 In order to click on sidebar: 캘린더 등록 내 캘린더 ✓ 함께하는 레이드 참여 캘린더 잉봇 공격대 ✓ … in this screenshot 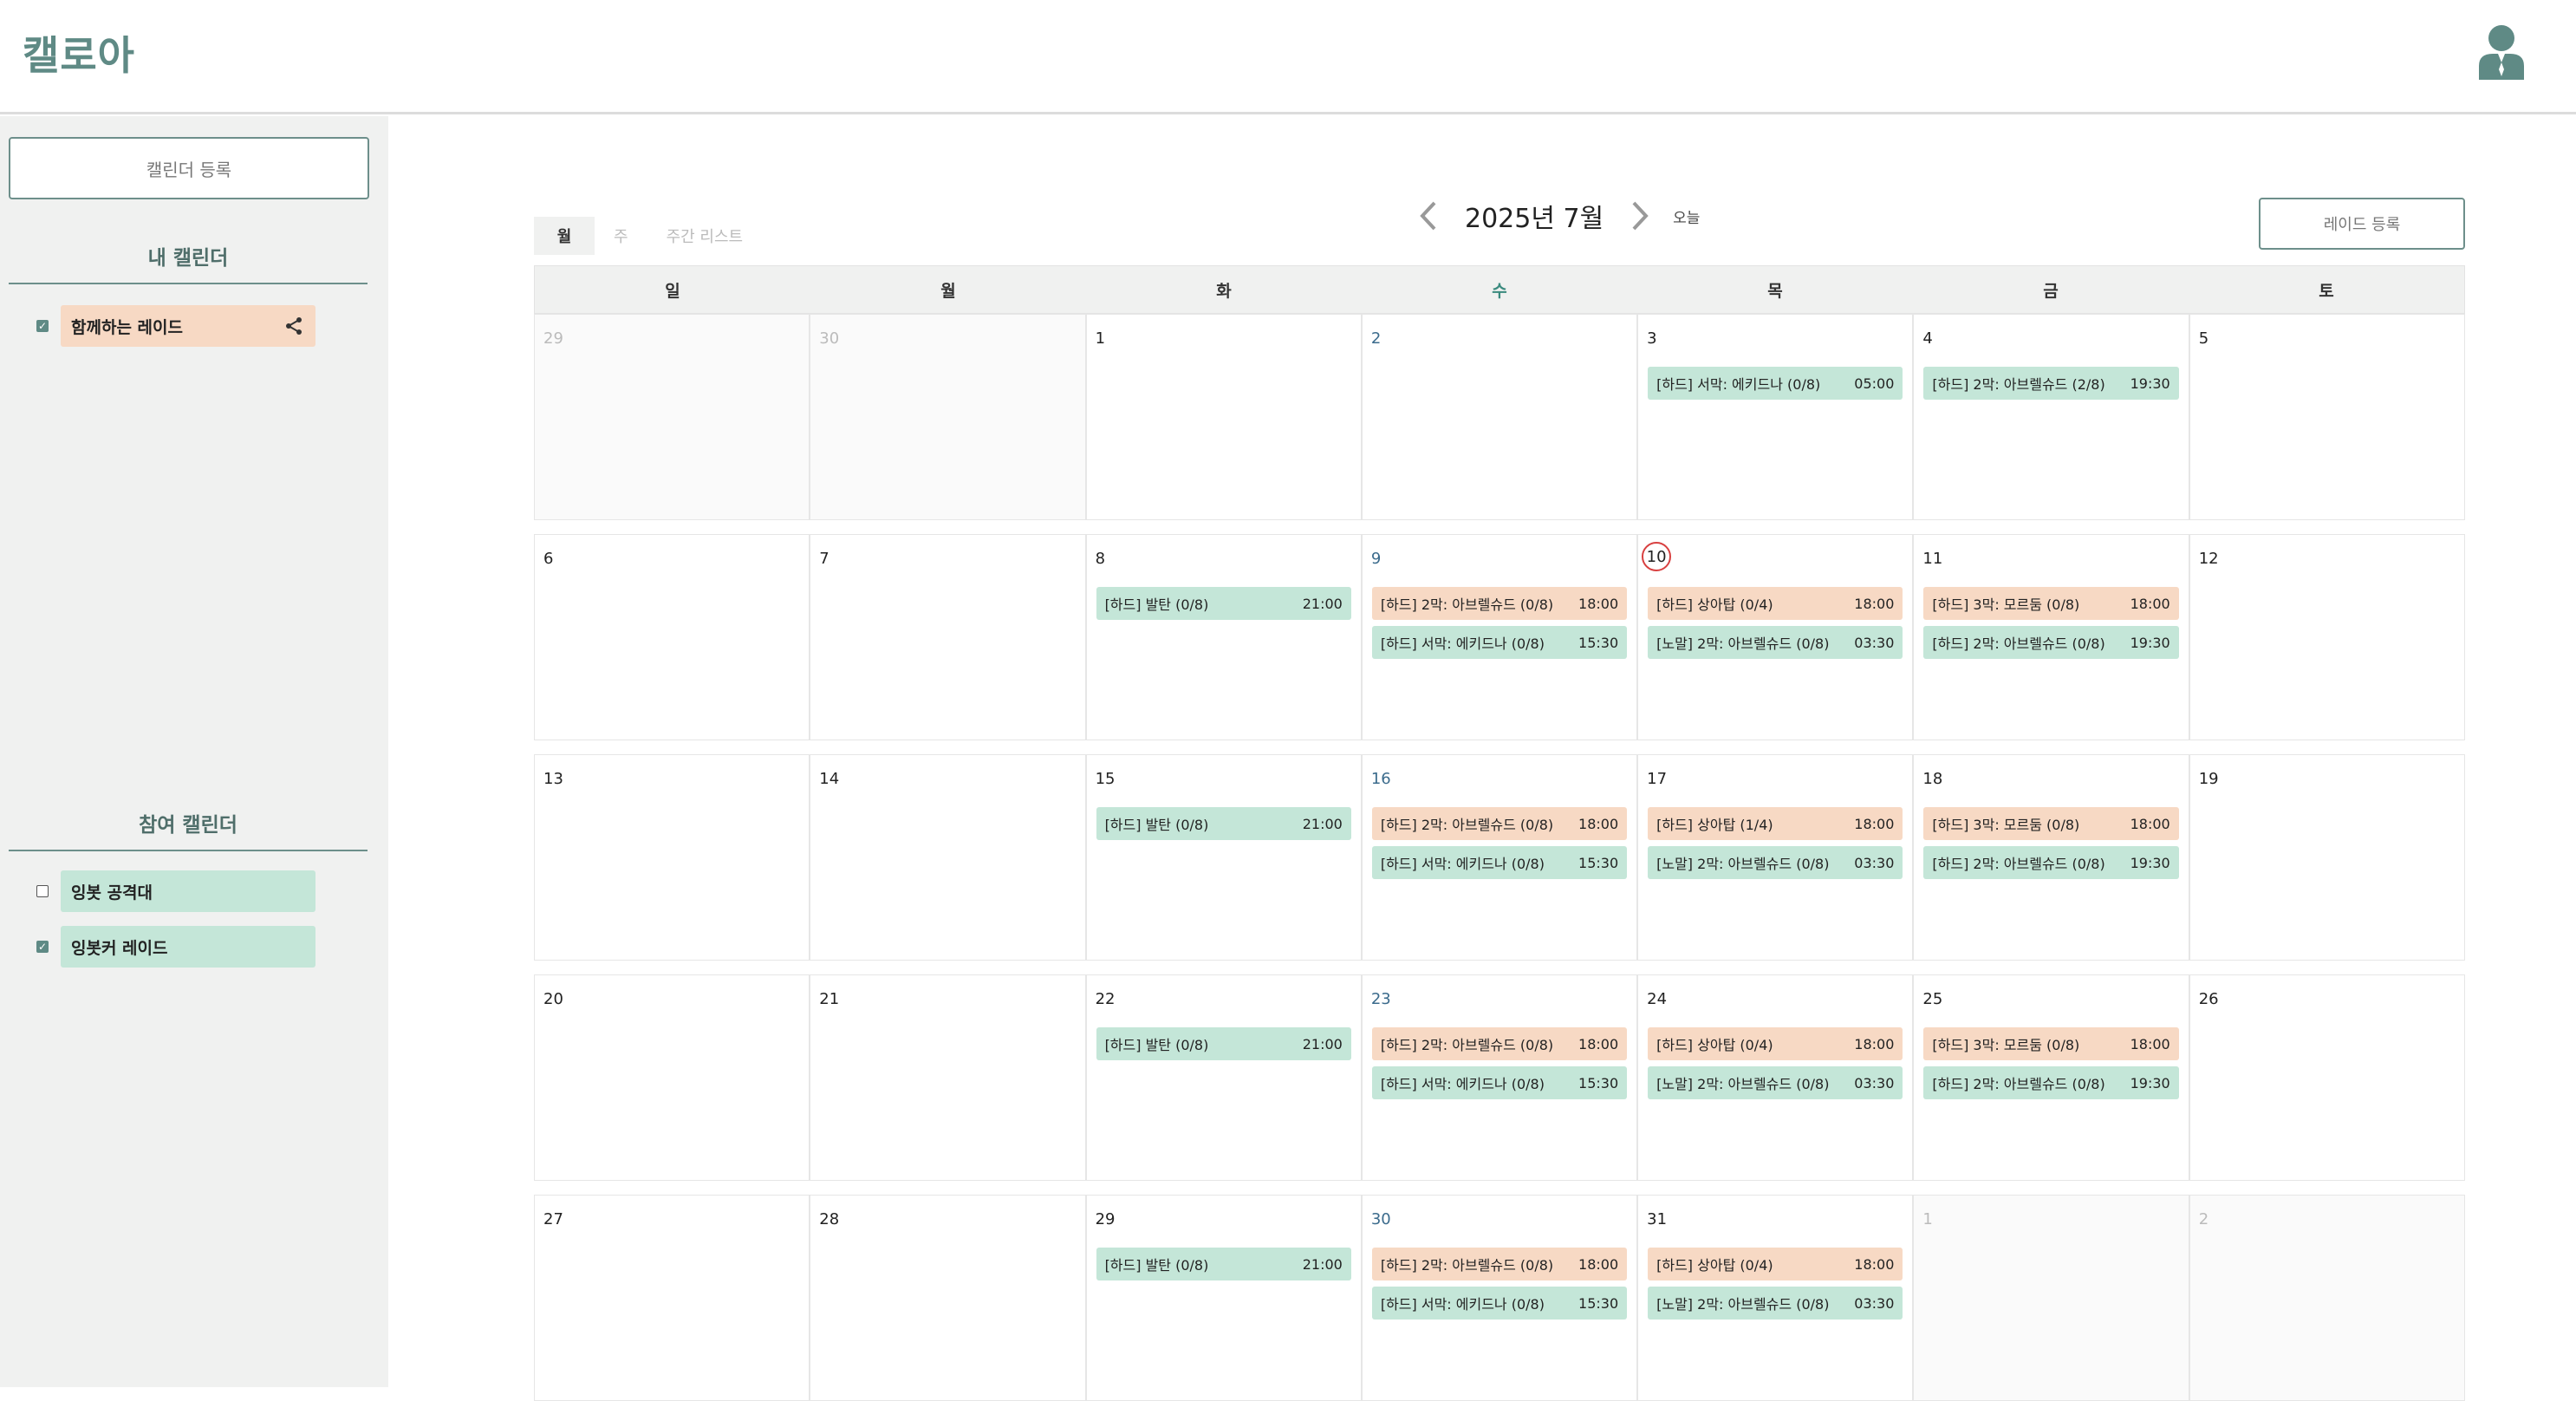, I will do `click(194, 751)`.